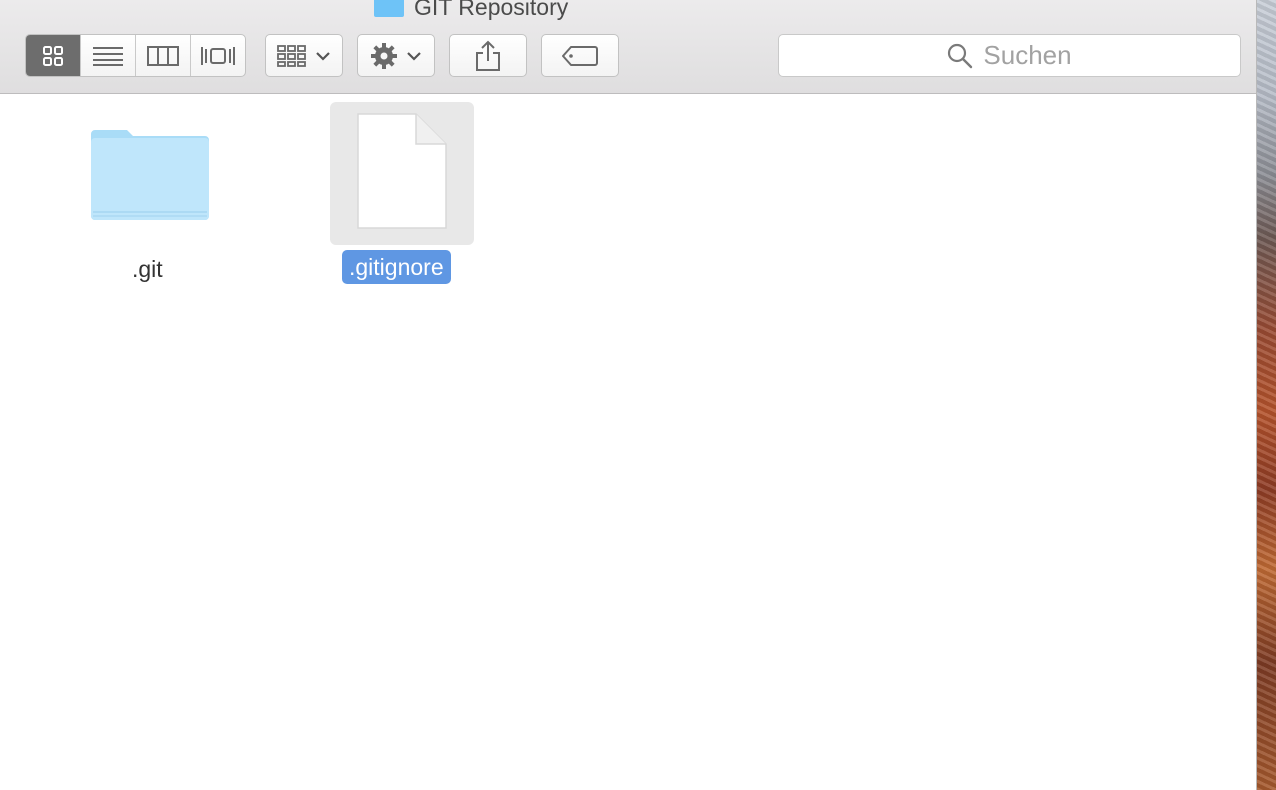 This screenshot has width=1276, height=790. I want to click on cover-flow-icon, so click(218, 55).